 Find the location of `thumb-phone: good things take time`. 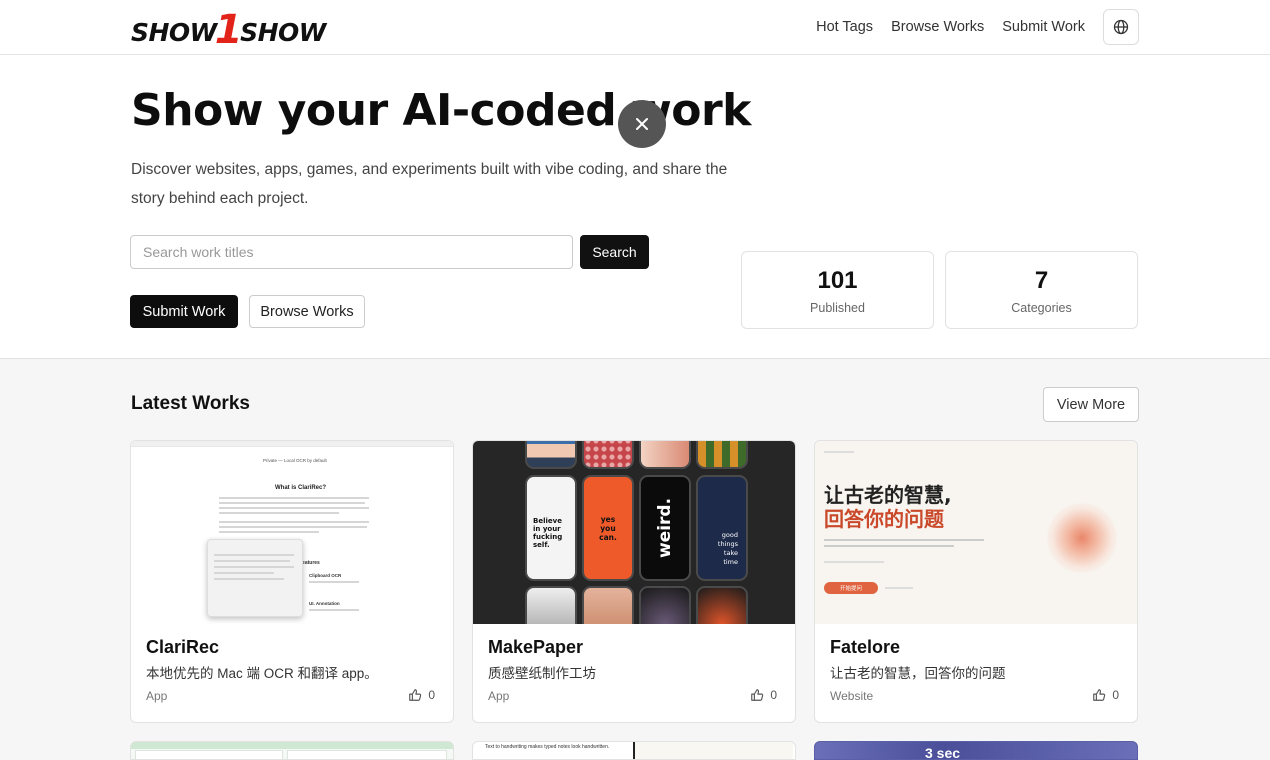

thumb-phone: good things take time is located at coordinates (722, 528).